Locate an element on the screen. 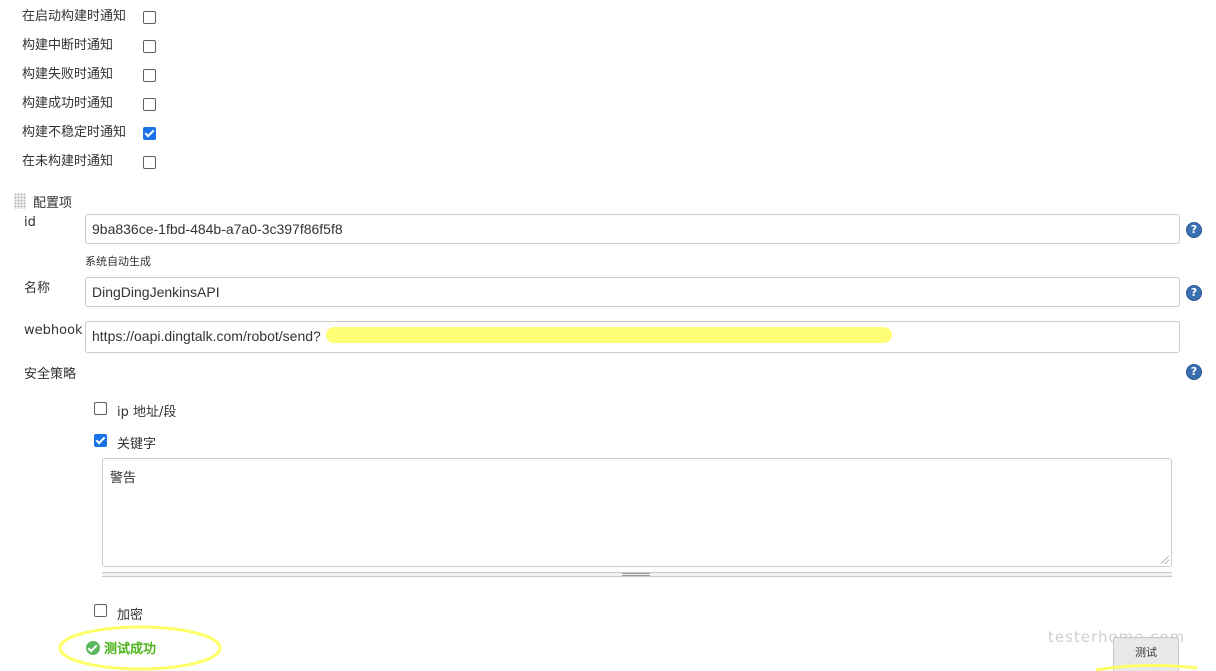 Image resolution: width=1216 pixels, height=671 pixels. webhook-label: webhook is located at coordinates (53, 330).